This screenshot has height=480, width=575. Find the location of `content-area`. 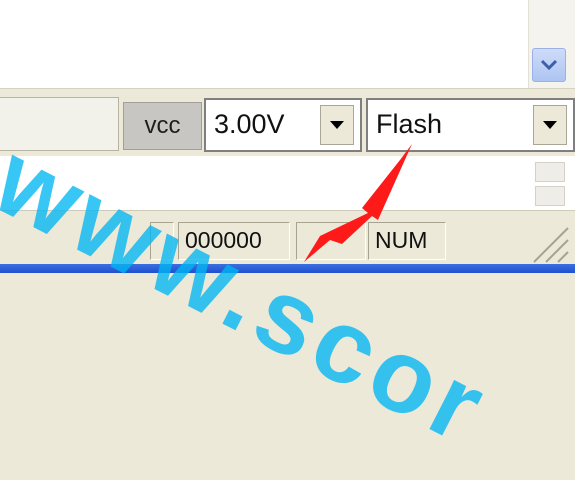

content-area is located at coordinates (287, 183).